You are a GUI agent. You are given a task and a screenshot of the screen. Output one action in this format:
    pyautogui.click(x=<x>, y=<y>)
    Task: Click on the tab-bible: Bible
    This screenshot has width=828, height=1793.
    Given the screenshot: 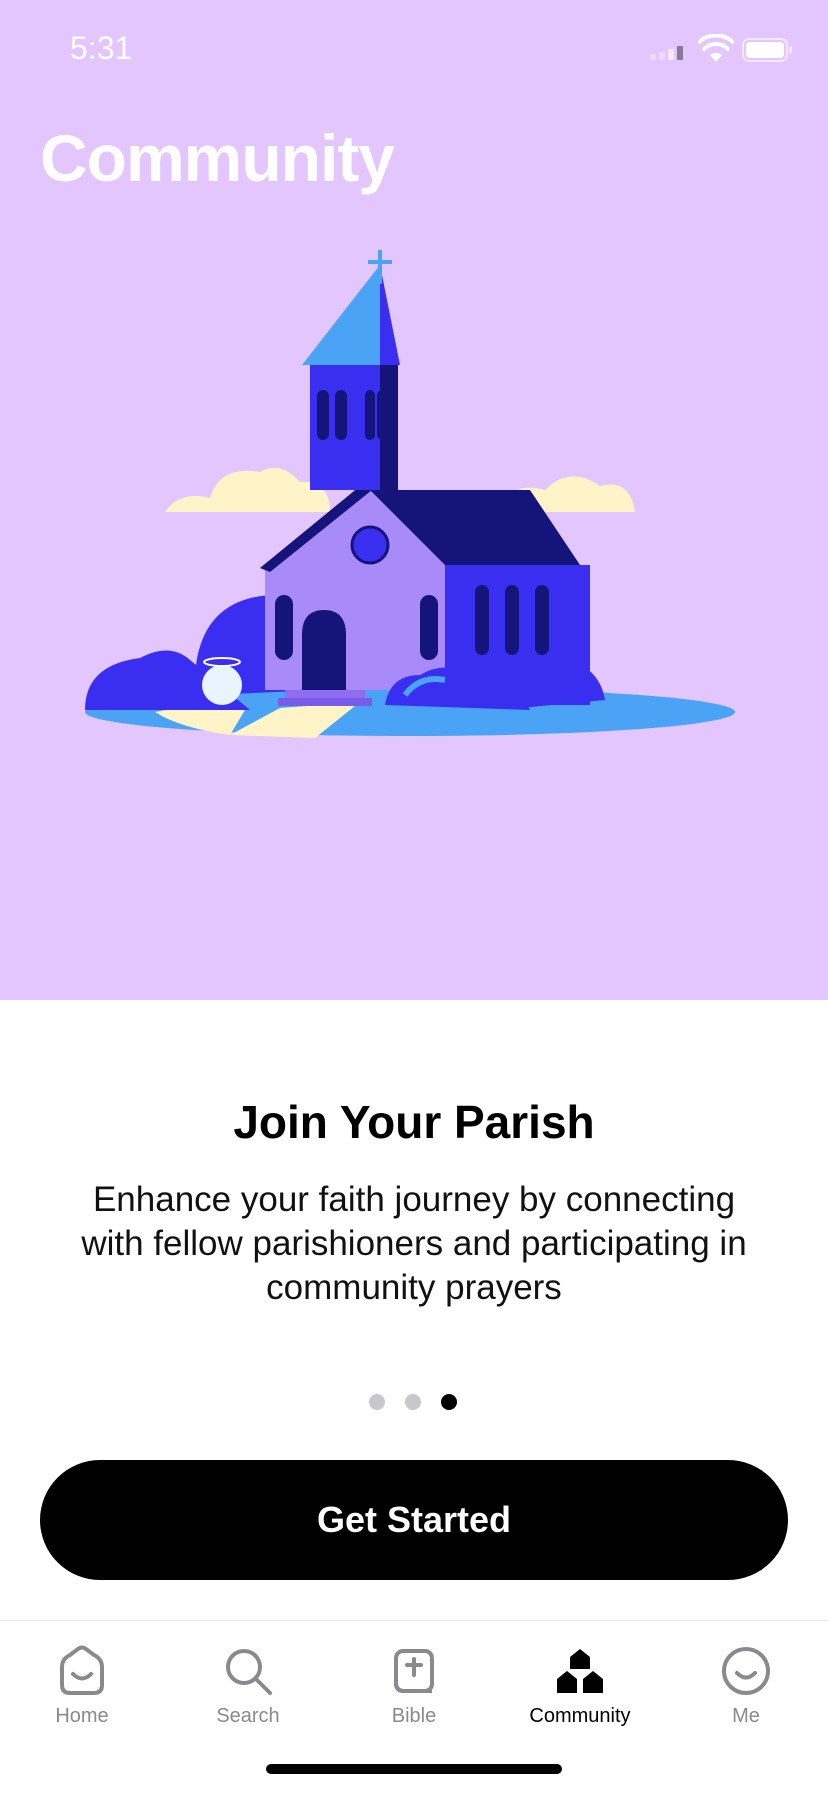 What is the action you would take?
    pyautogui.click(x=414, y=1678)
    